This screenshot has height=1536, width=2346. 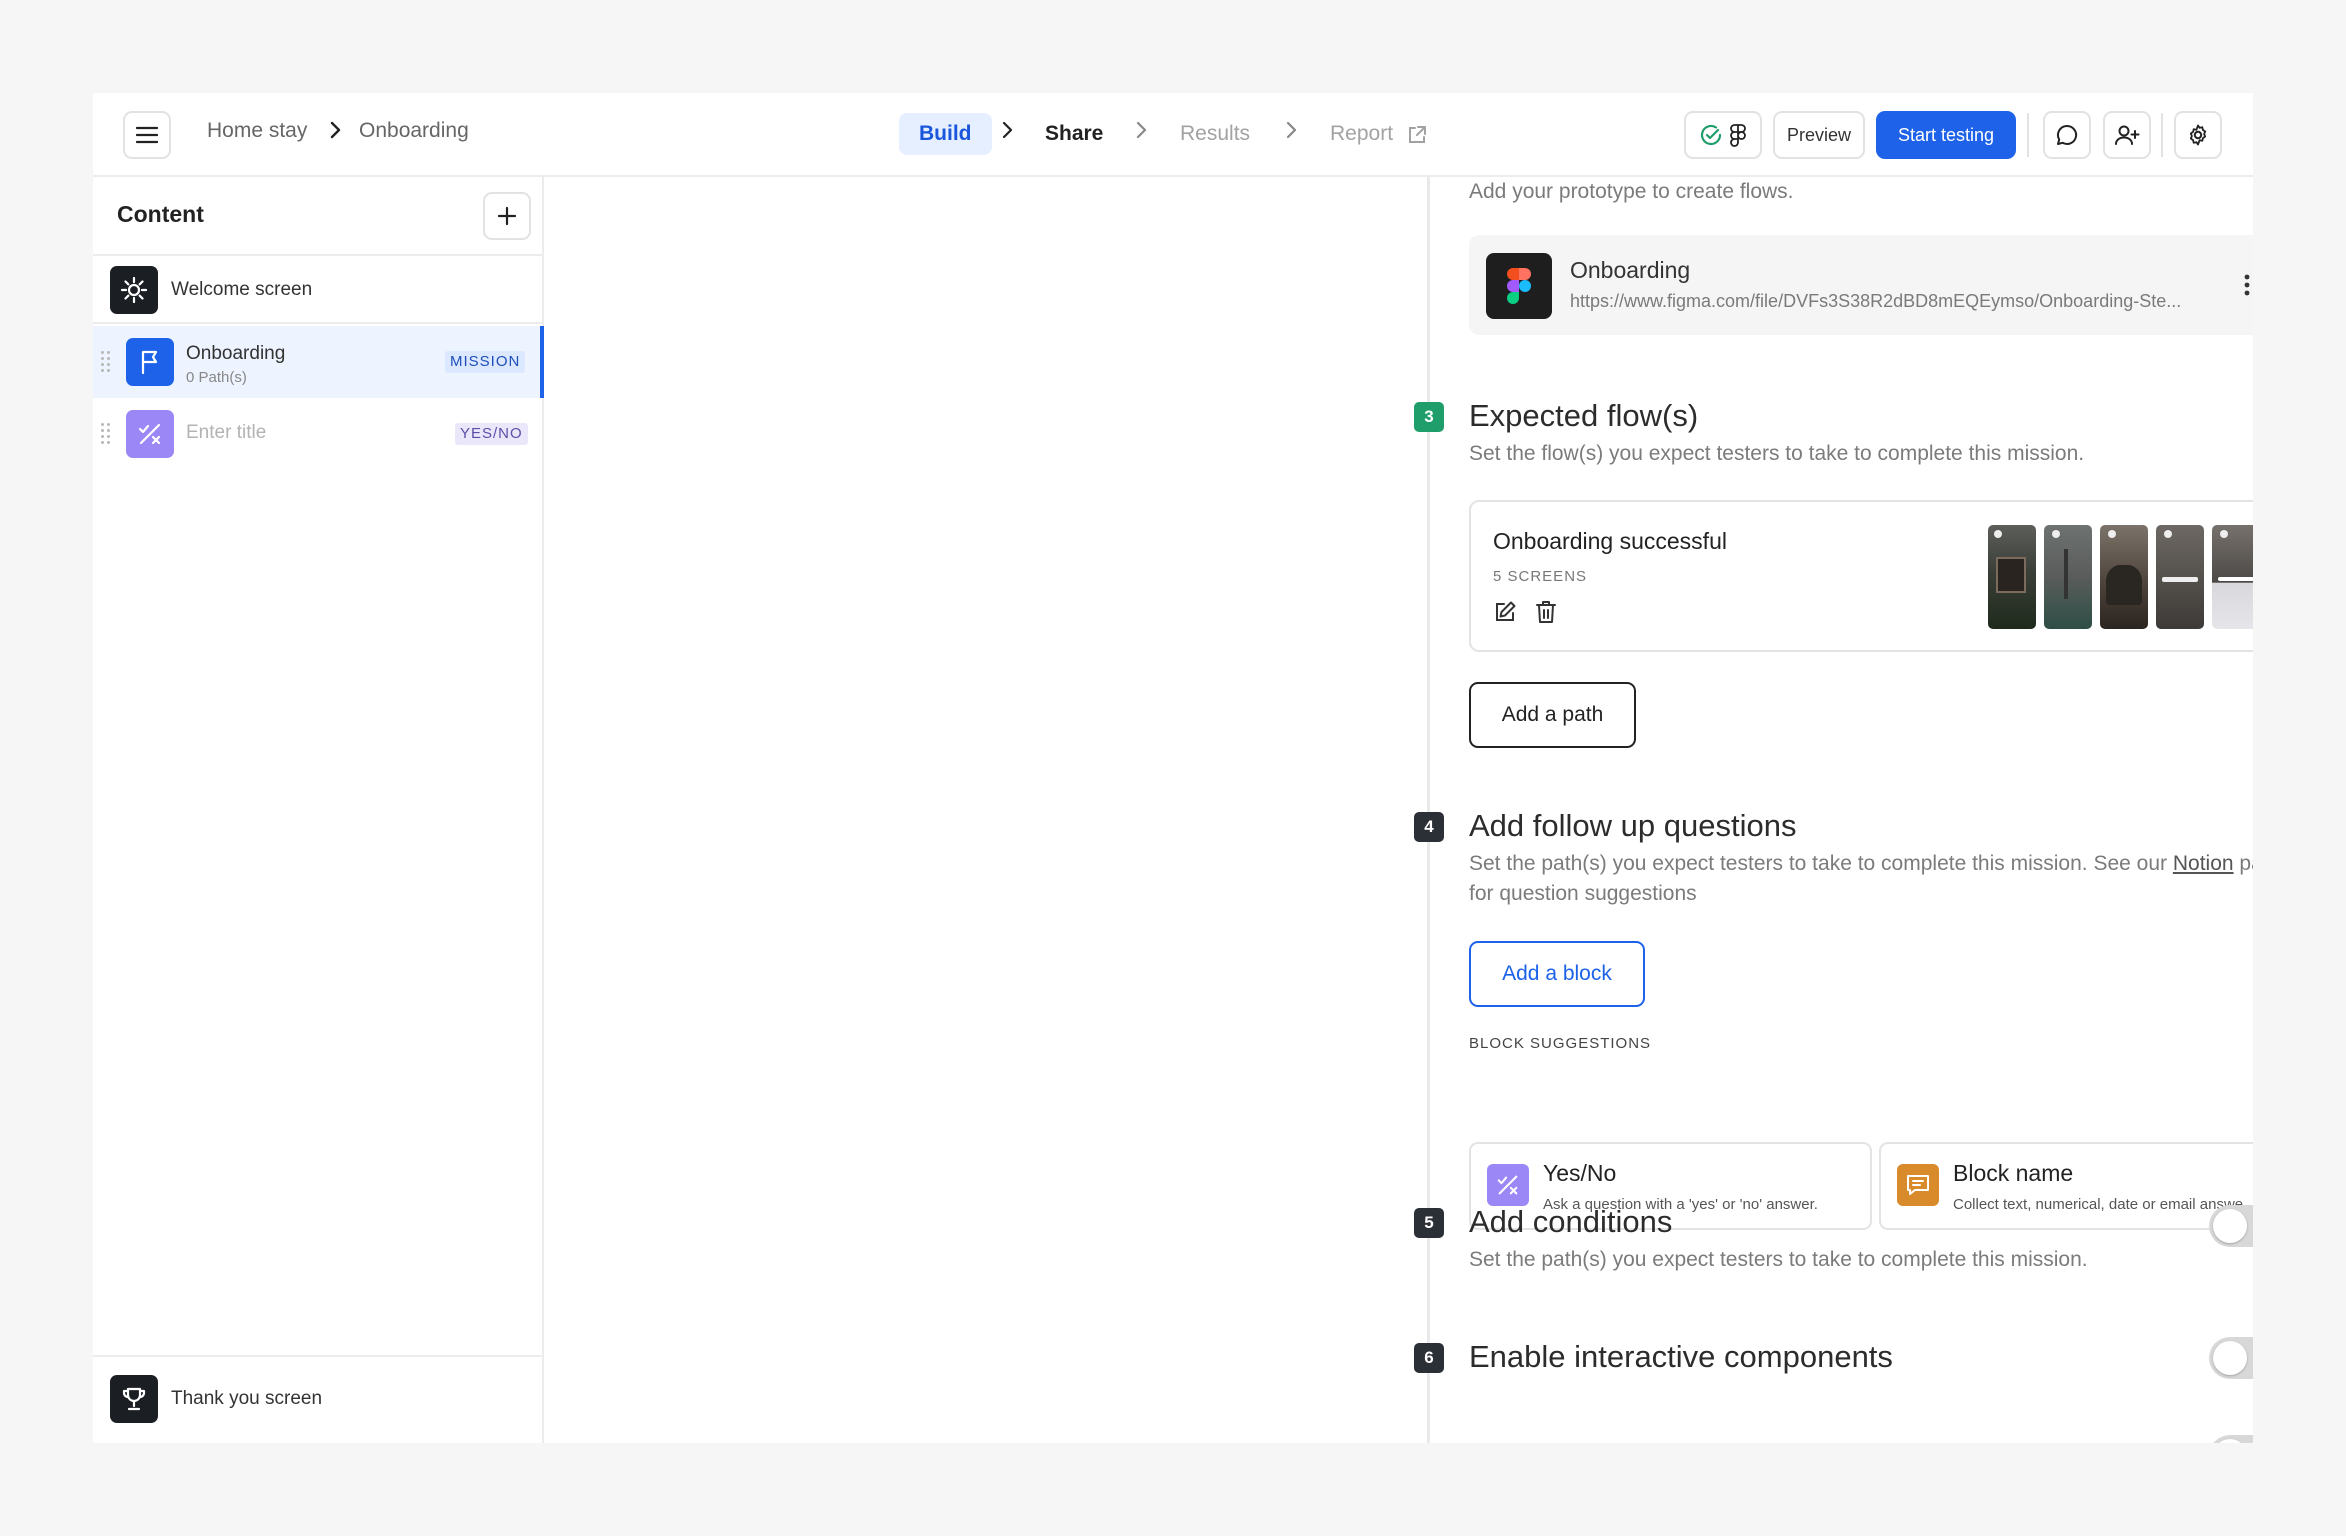 I want to click on sidebar-item-yes-no: Enter title YES/NO, so click(x=317, y=434).